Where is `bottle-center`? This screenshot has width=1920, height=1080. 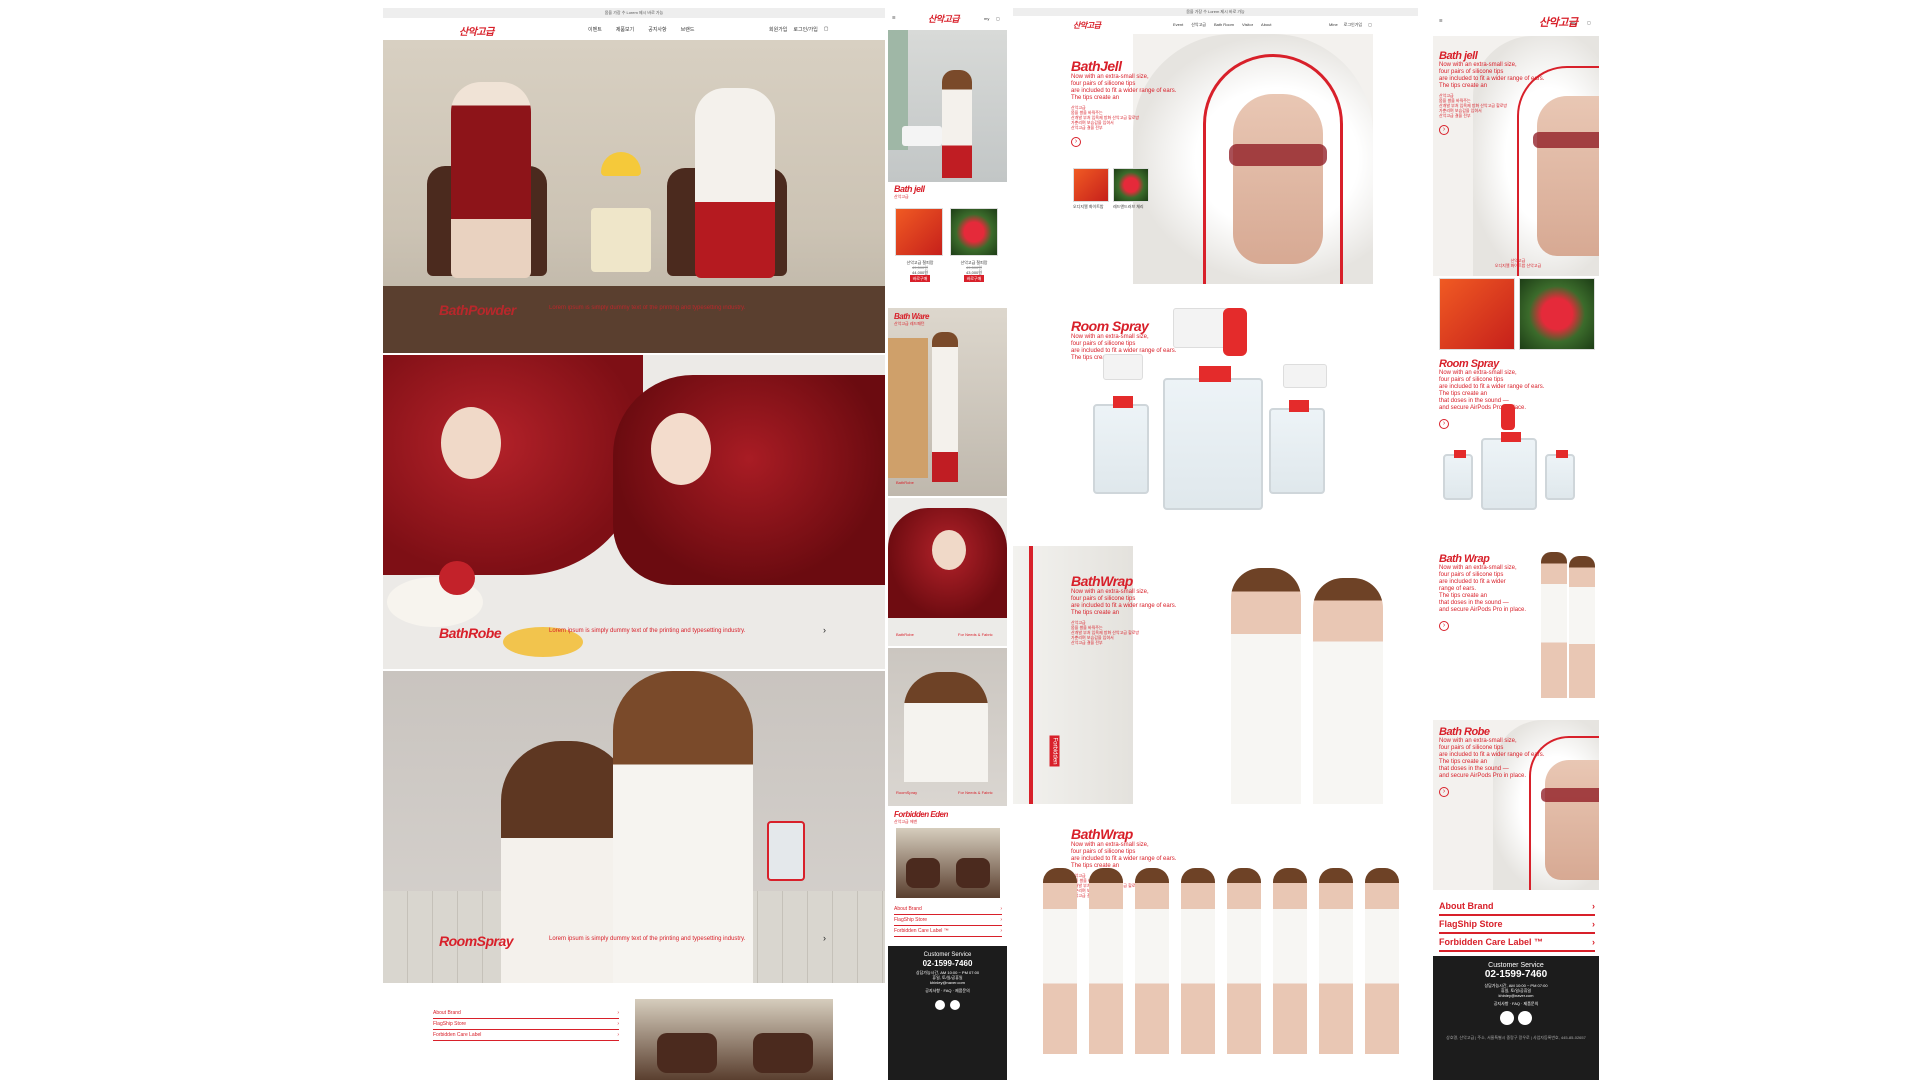 bottle-center is located at coordinates (1509, 471).